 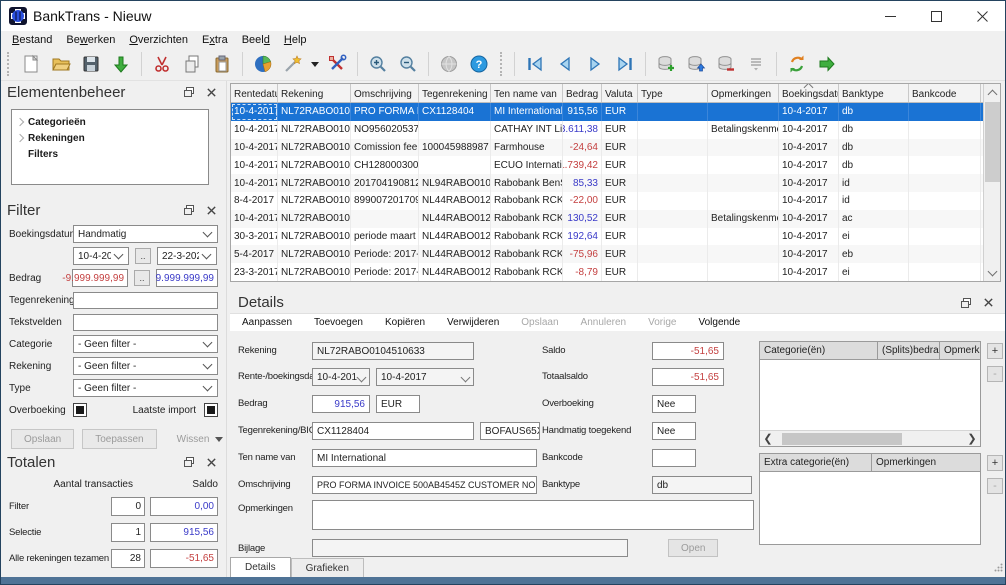 I want to click on menu-help: Help, so click(x=295, y=40).